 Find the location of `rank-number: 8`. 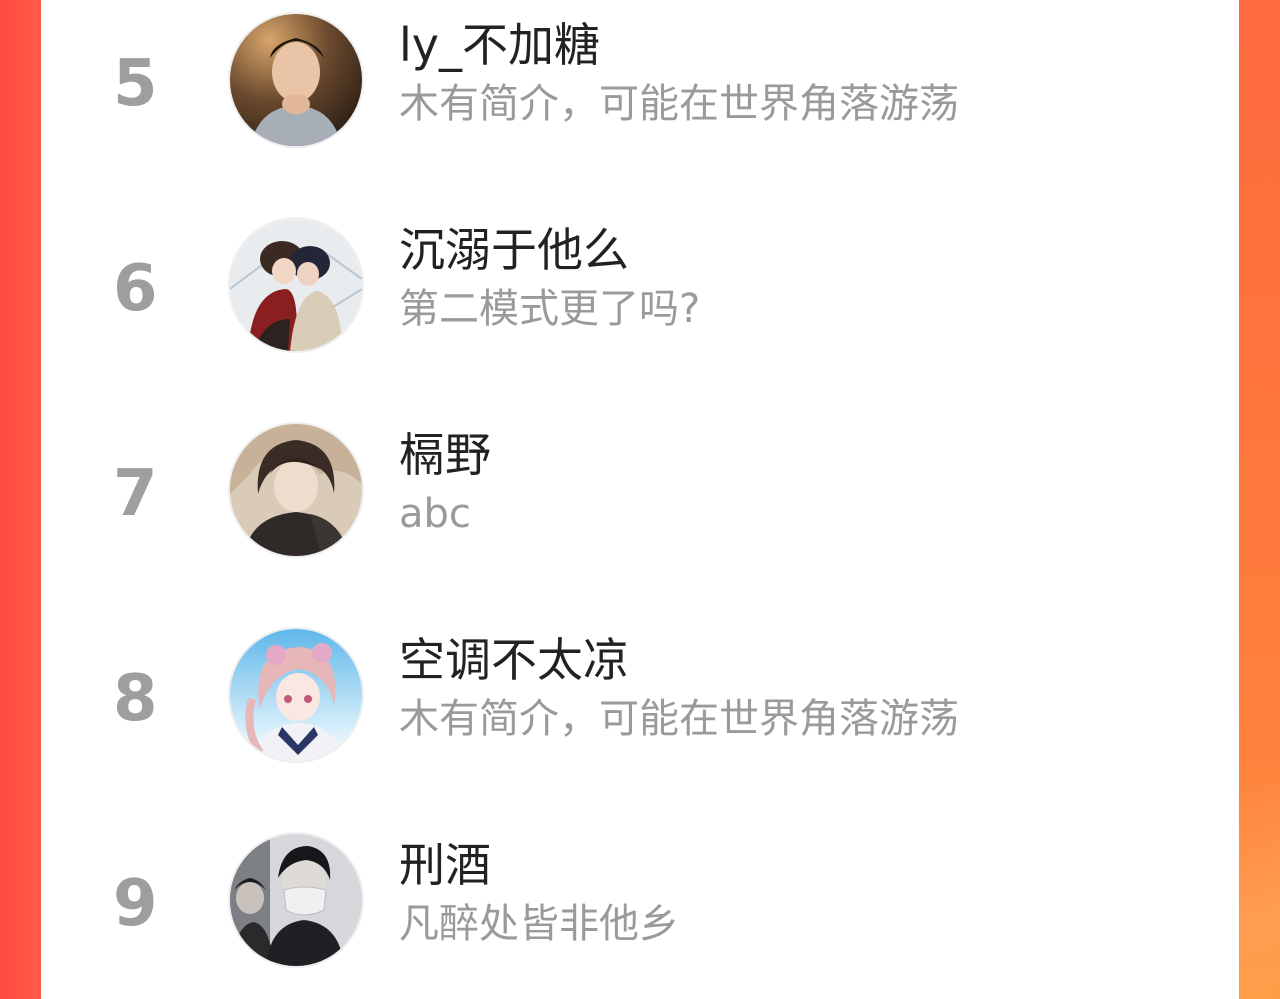

rank-number: 8 is located at coordinates (135, 699).